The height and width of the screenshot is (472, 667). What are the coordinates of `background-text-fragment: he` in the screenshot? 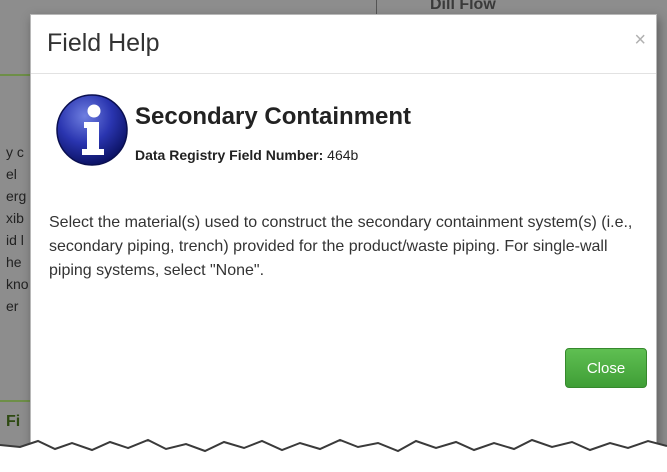 It's located at (14, 262).